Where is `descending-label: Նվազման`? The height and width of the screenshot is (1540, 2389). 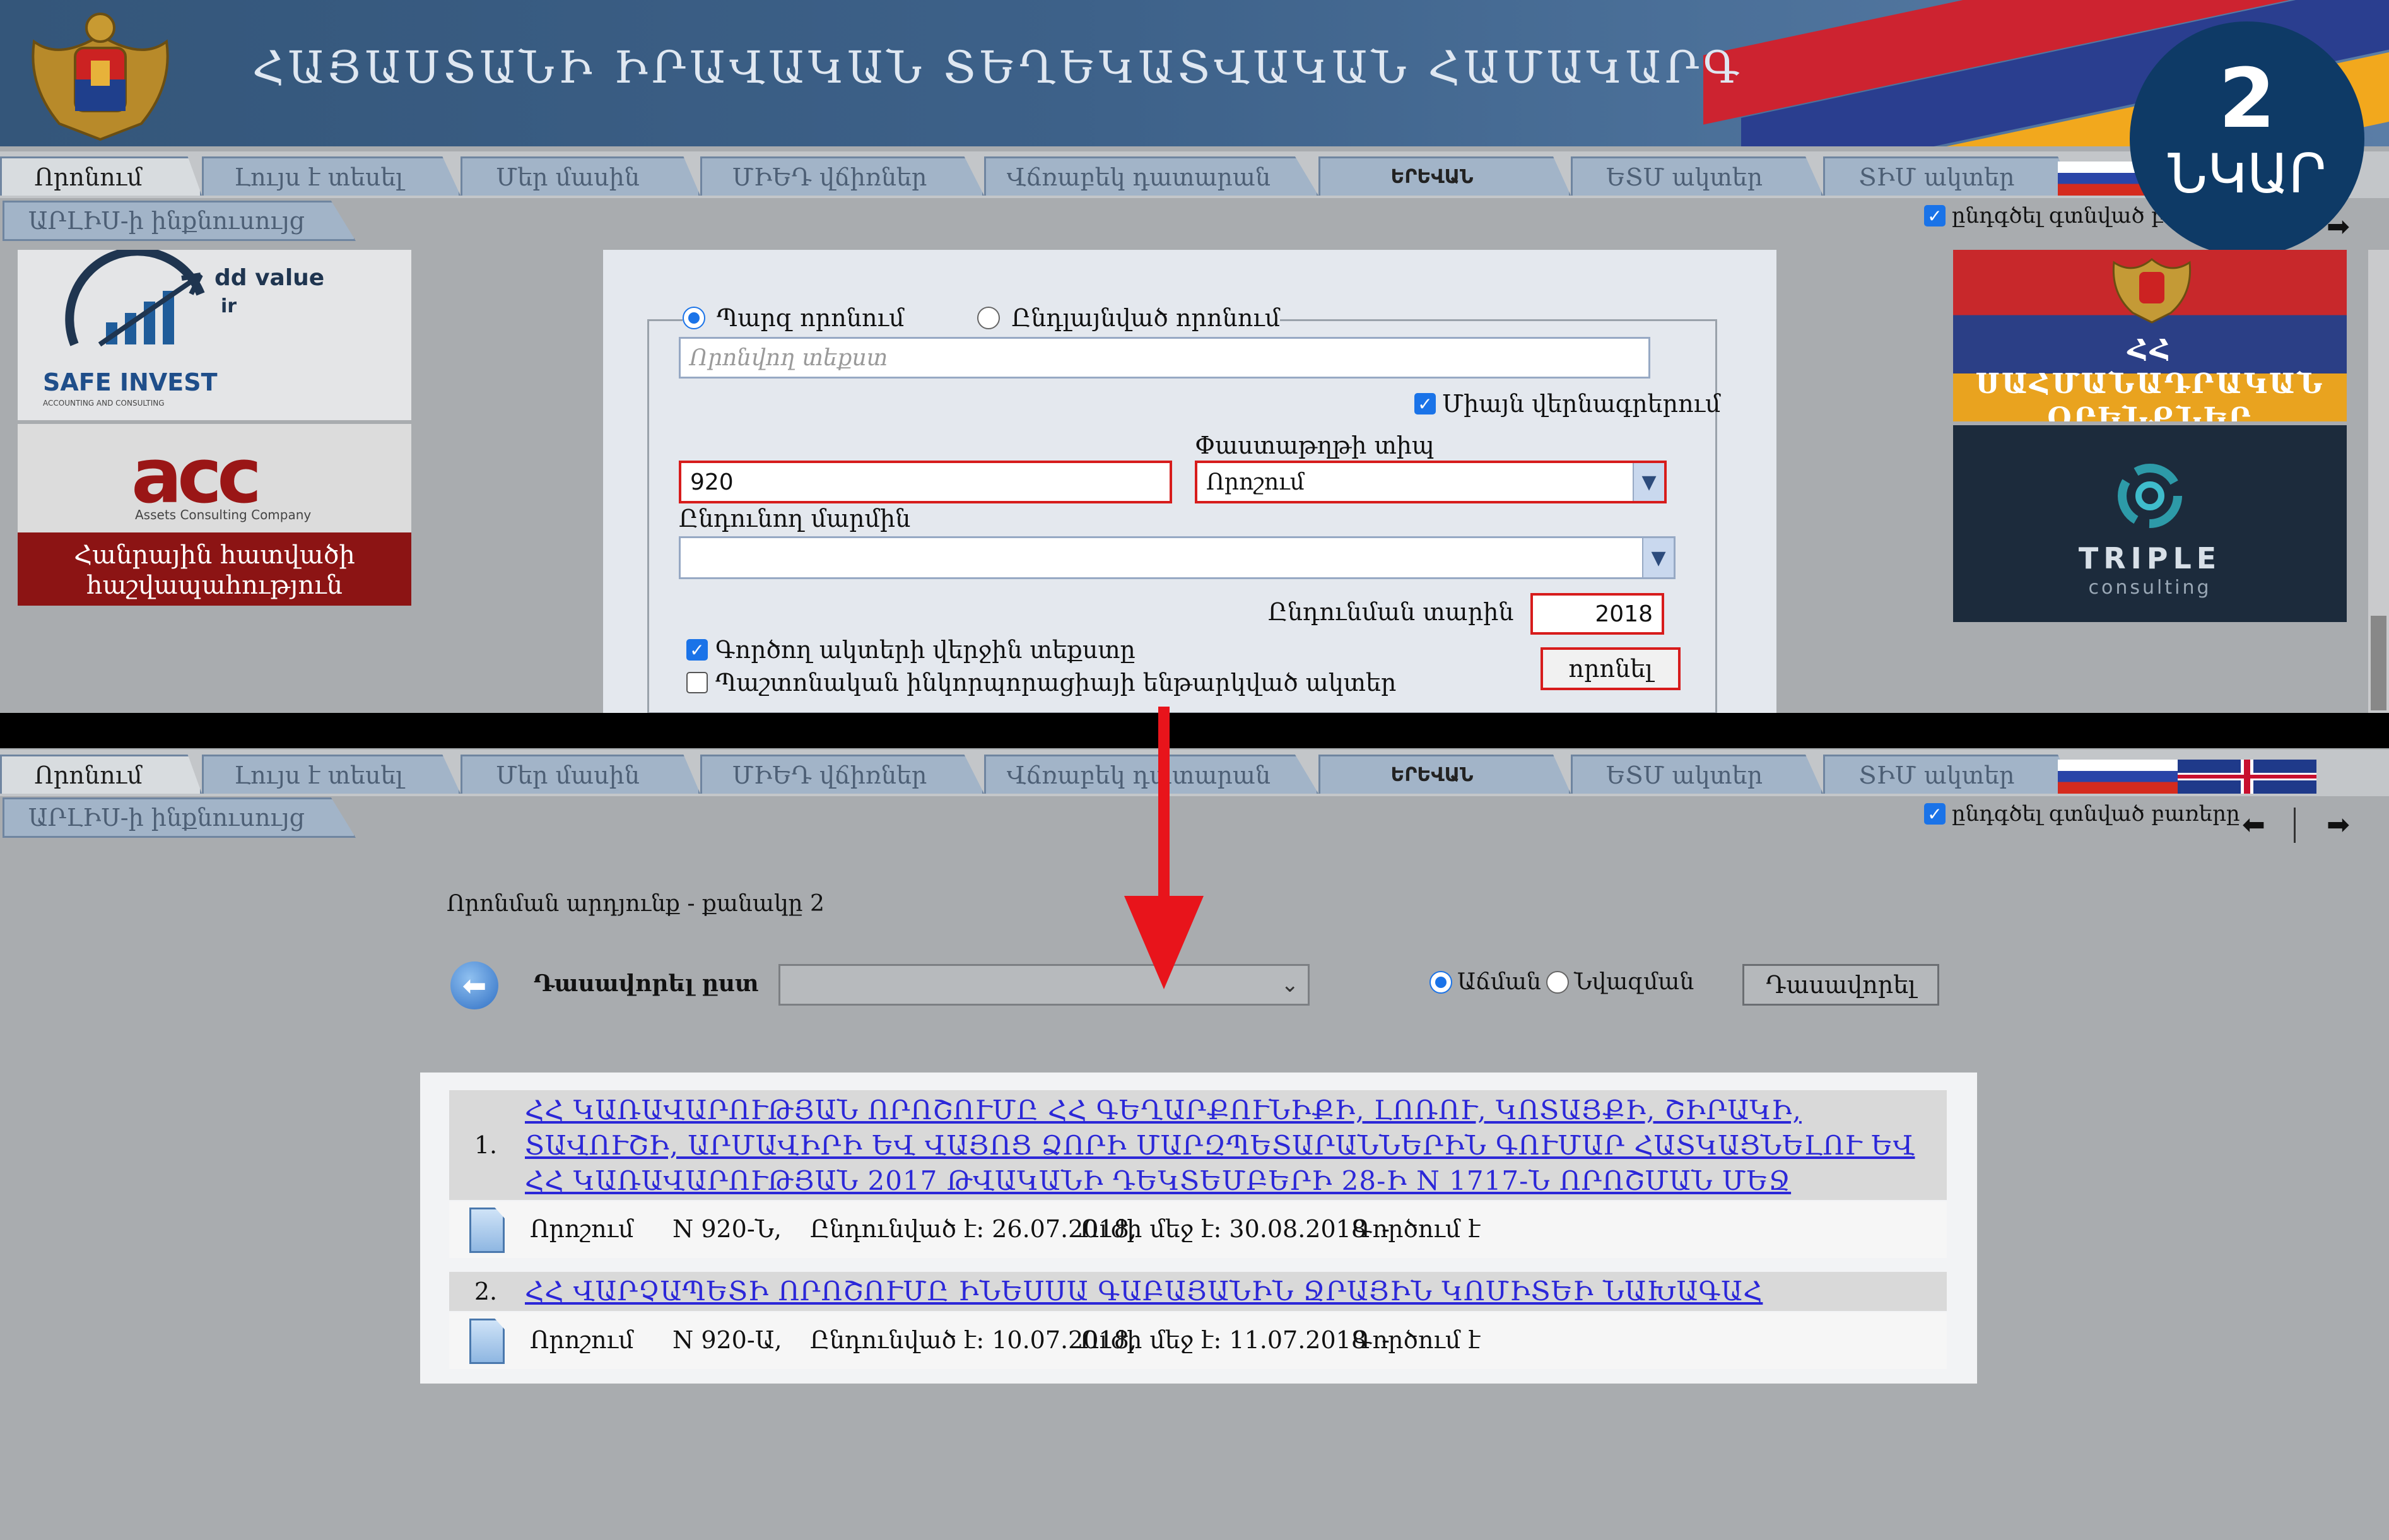
descending-label: Նվազման is located at coordinates (1633, 982).